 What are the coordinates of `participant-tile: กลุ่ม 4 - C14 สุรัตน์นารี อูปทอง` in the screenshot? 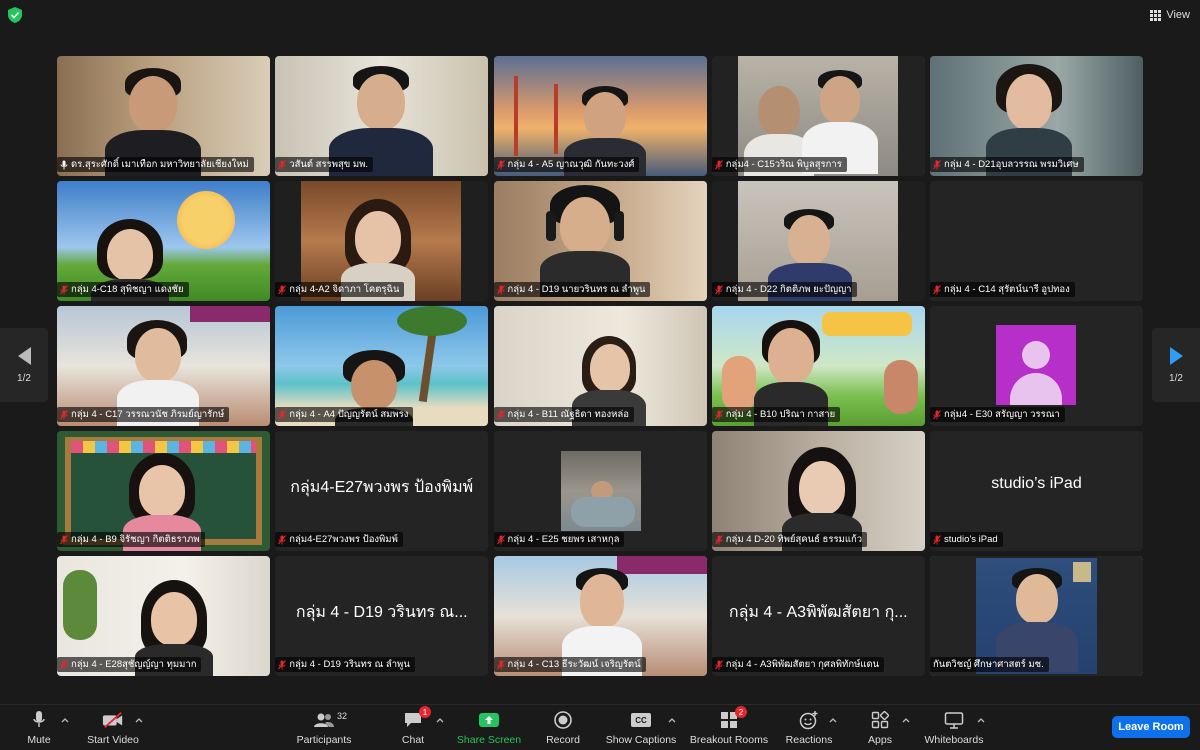 It's located at (1036, 241).